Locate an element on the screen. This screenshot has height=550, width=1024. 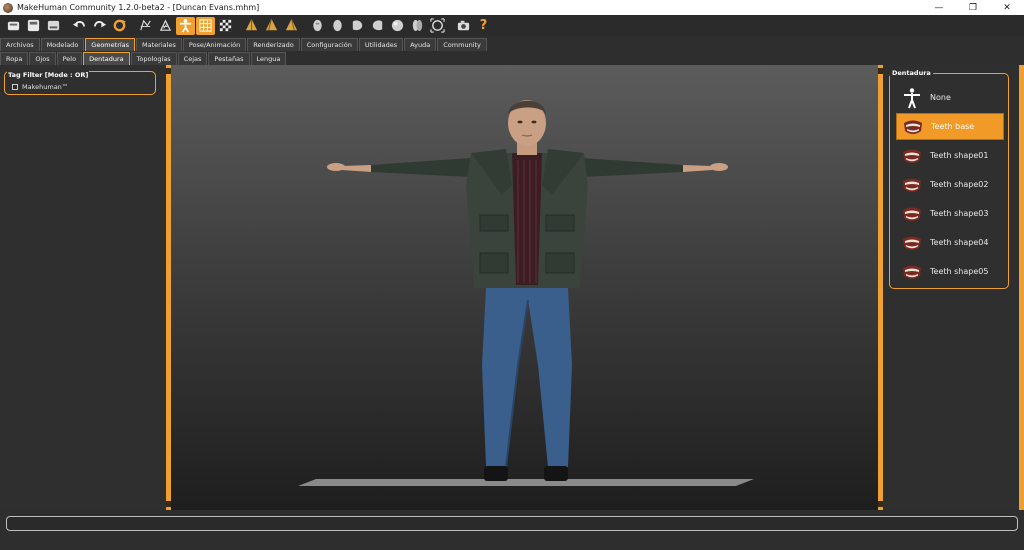
subtab-pelo: Pelo is located at coordinates (69, 58).